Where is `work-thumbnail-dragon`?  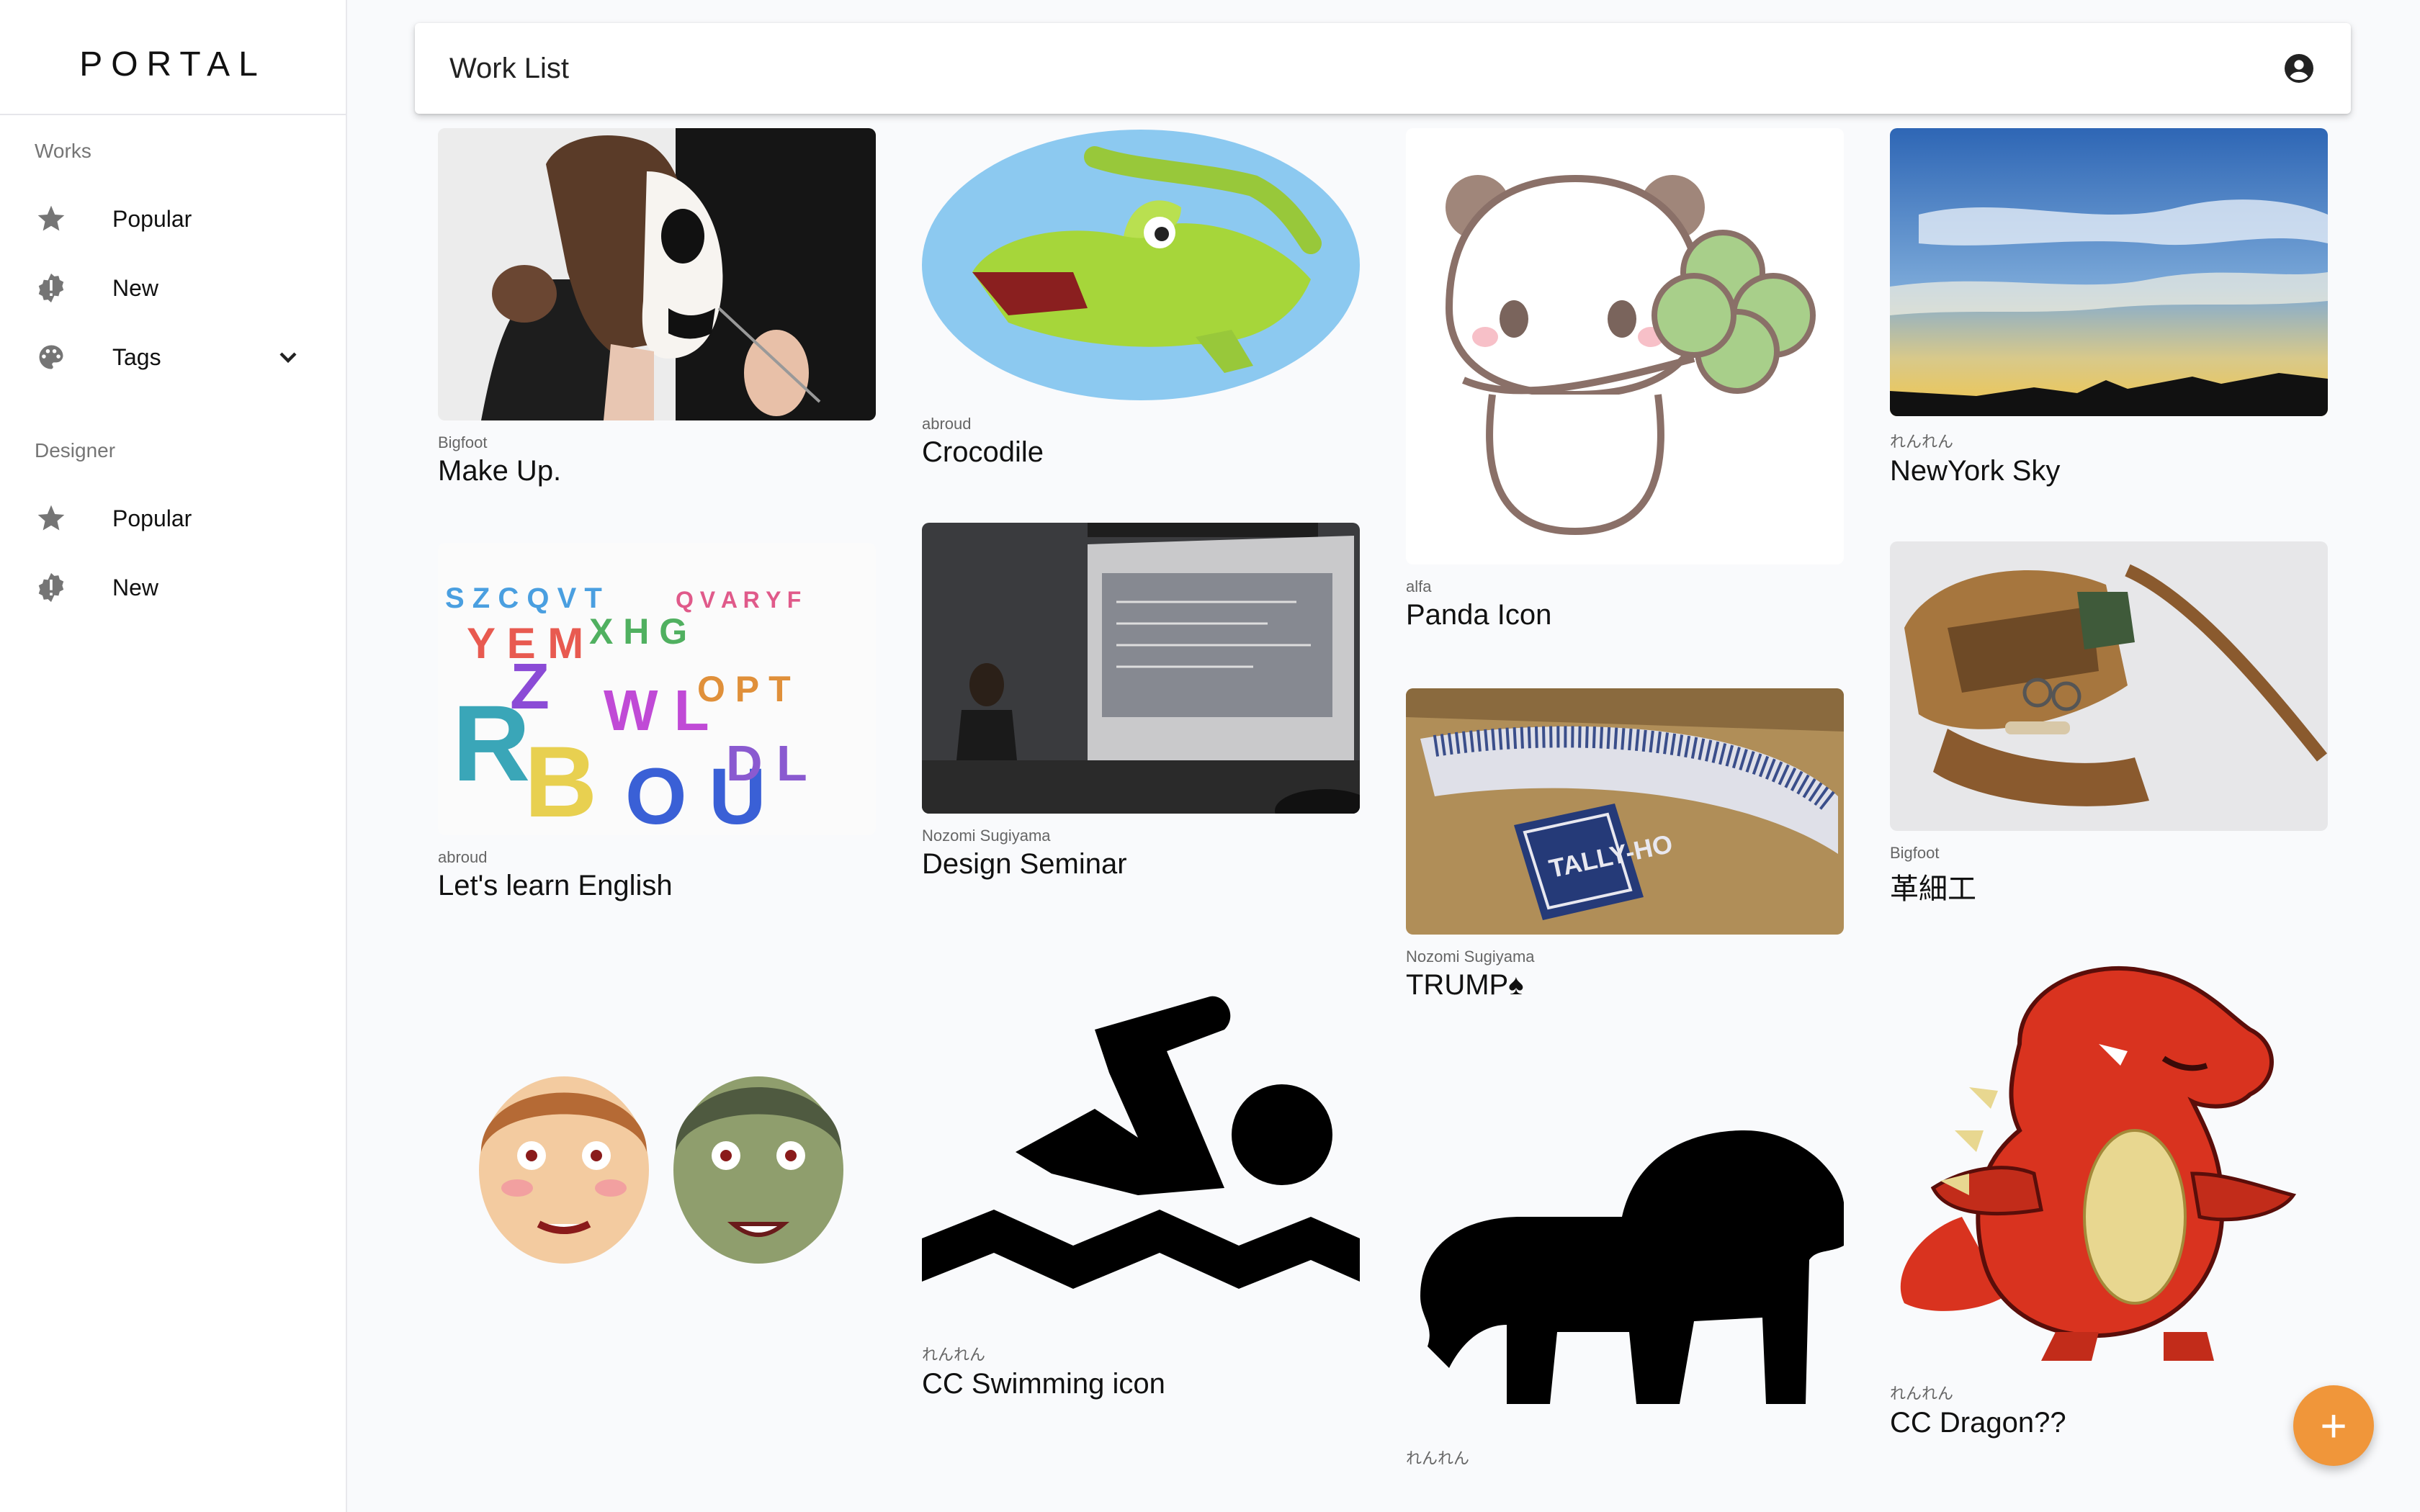 work-thumbnail-dragon is located at coordinates (2109, 1163).